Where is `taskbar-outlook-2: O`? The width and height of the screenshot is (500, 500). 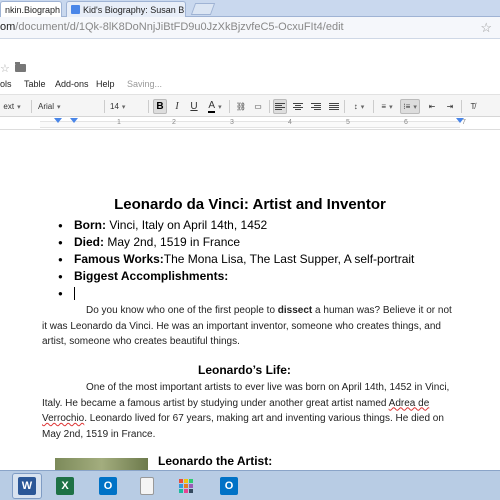 taskbar-outlook-2: O is located at coordinates (229, 486).